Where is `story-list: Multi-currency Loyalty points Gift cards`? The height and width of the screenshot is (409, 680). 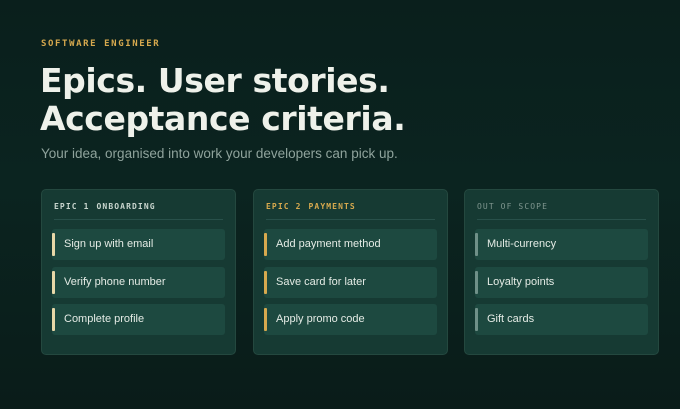 story-list: Multi-currency Loyalty points Gift cards is located at coordinates (561, 285).